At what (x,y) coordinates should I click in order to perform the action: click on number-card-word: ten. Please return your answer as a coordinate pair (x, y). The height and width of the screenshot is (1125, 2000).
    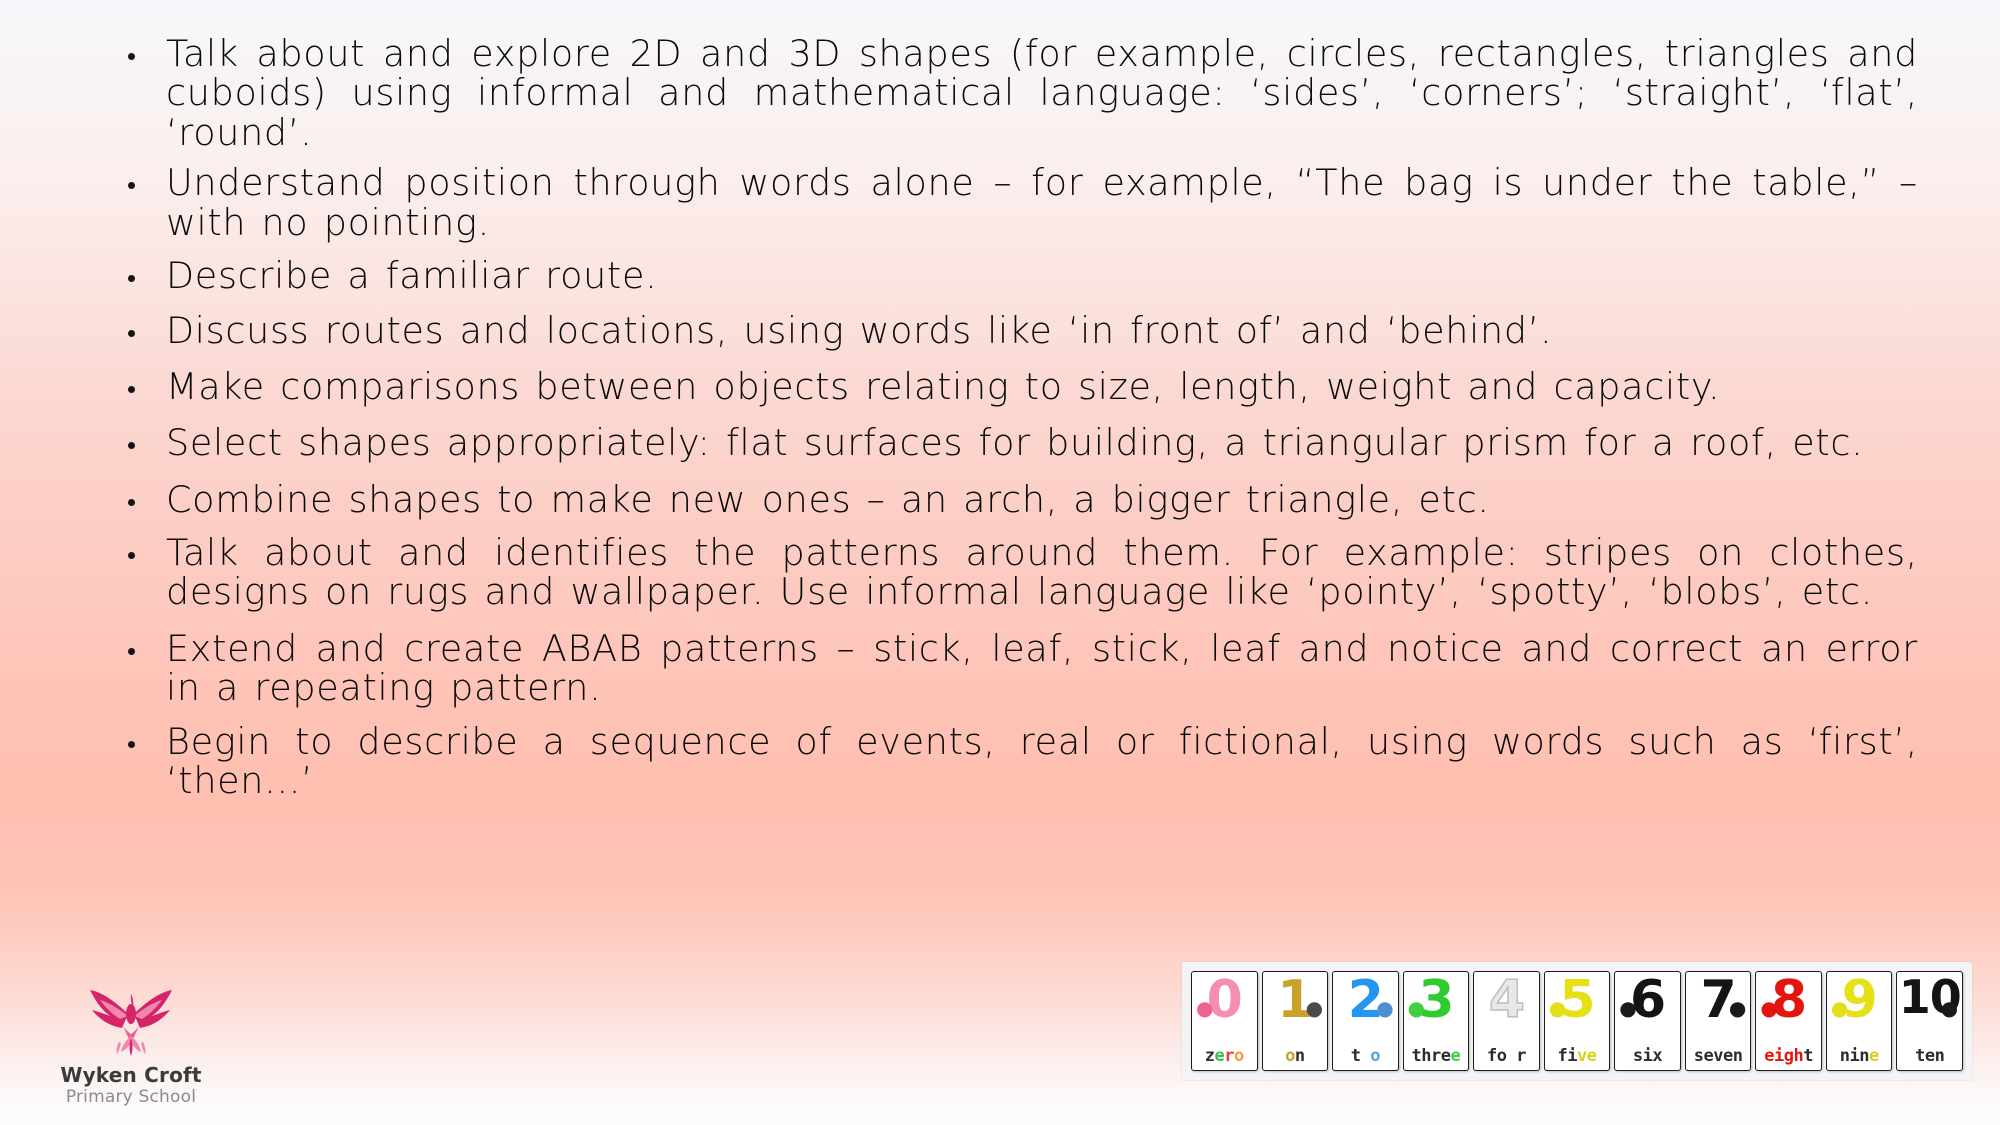
    Looking at the image, I should click on (1930, 1056).